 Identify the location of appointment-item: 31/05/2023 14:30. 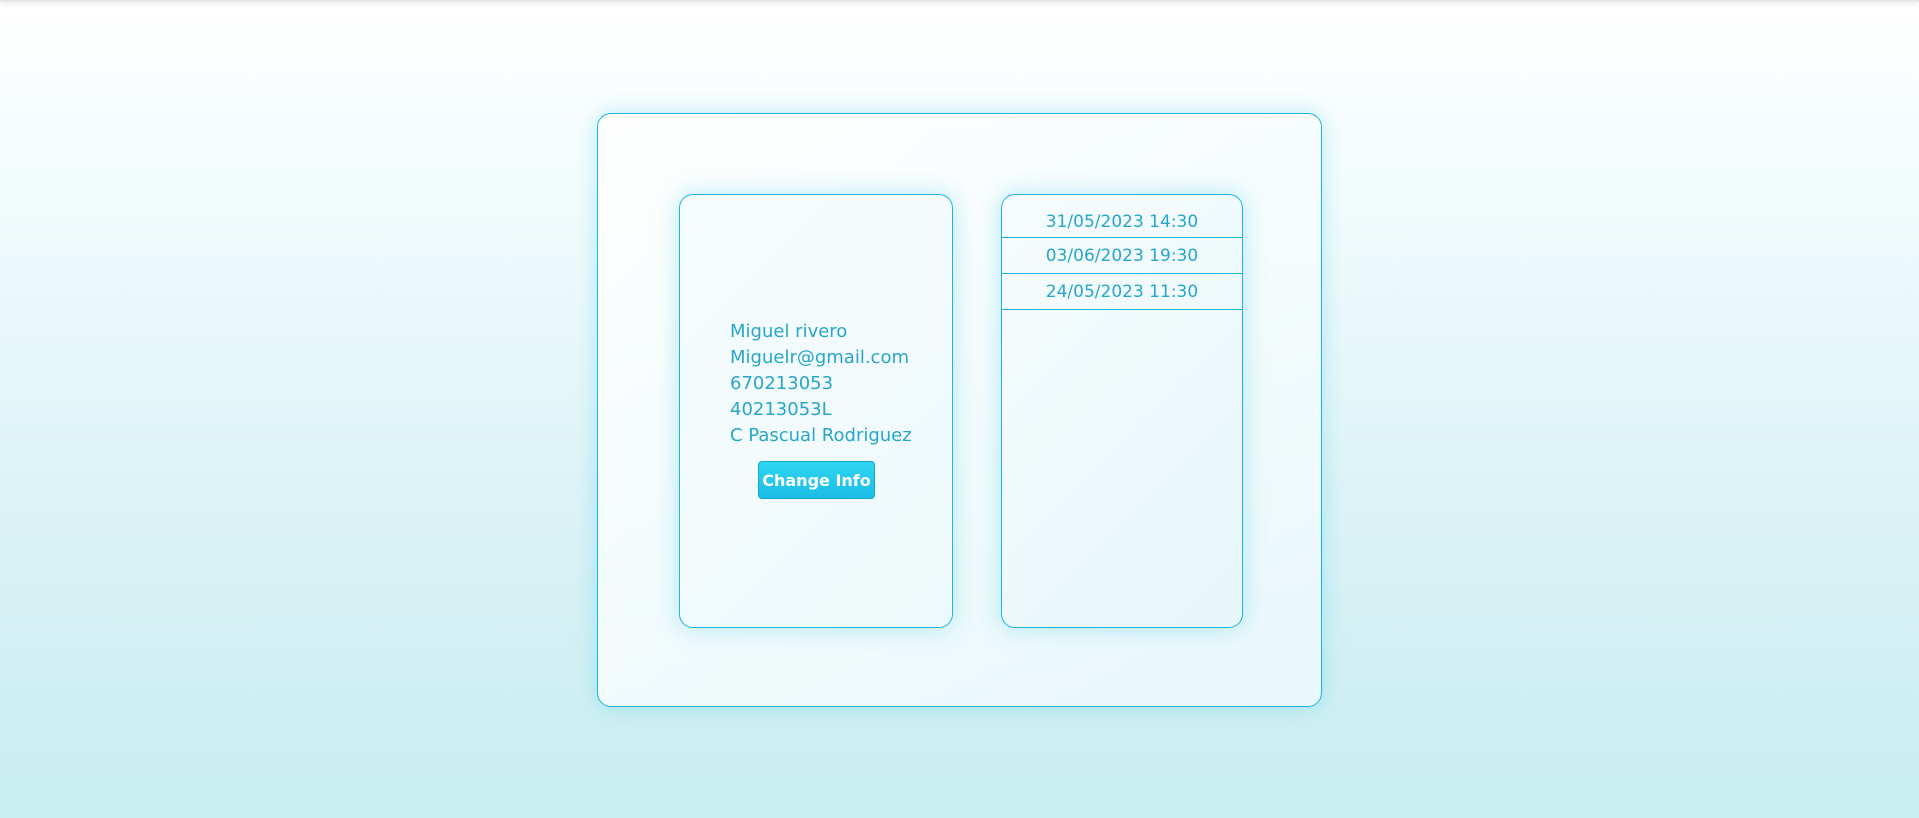
(1122, 224).